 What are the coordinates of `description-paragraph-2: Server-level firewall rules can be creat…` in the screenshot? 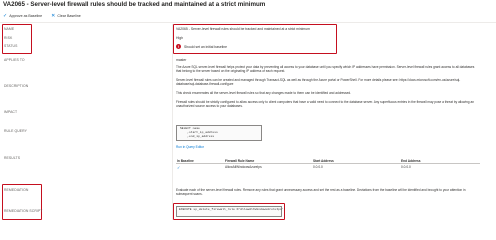 It's located at (318, 82).